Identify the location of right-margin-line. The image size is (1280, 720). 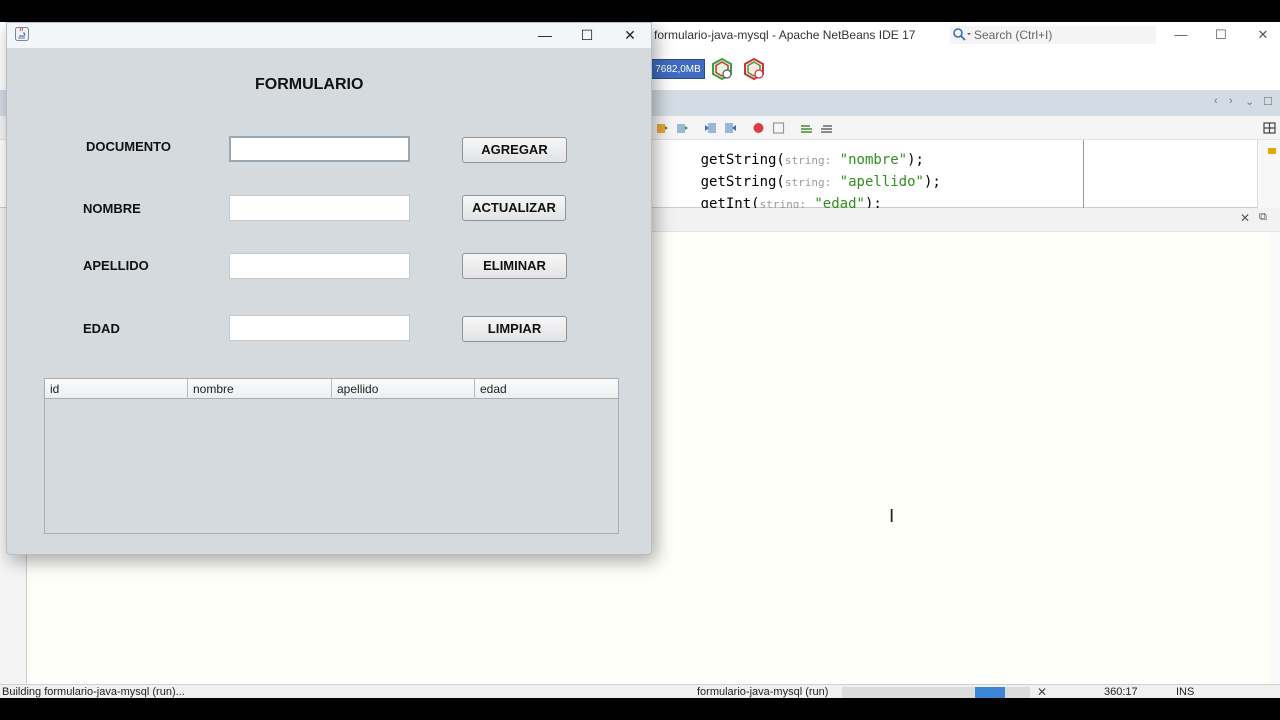
(1083, 174).